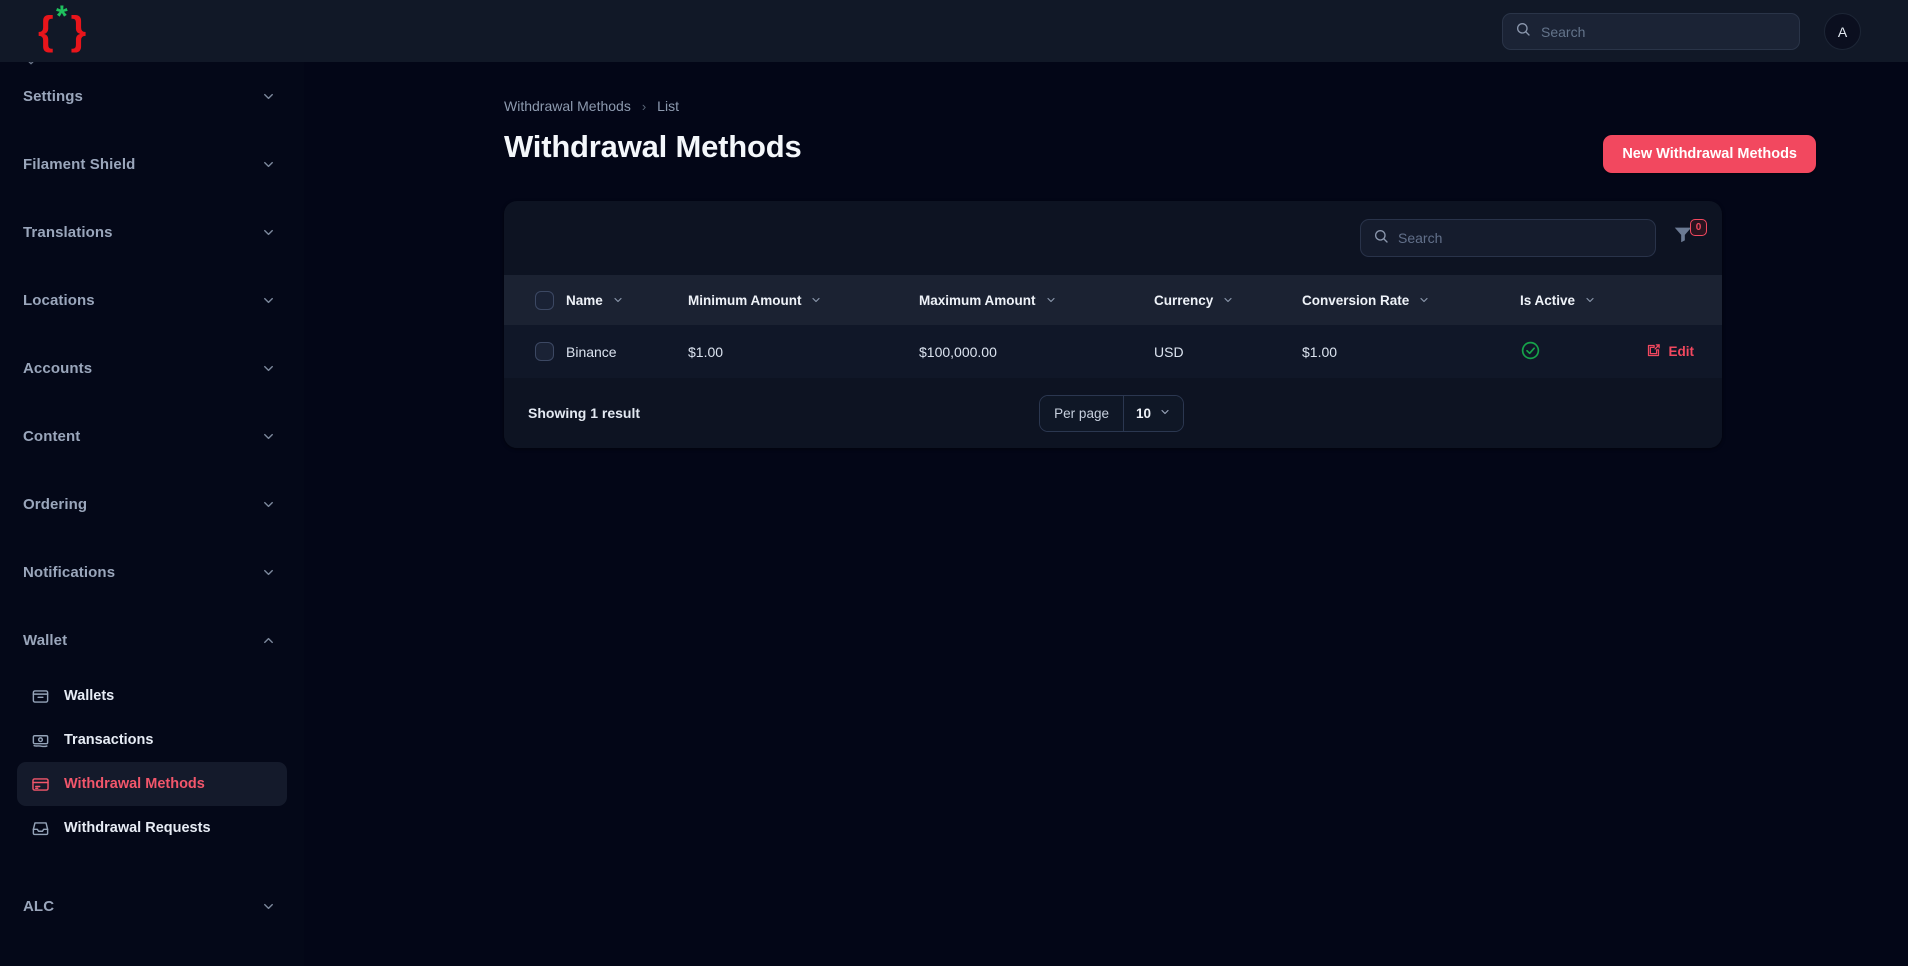 Image resolution: width=1908 pixels, height=966 pixels. I want to click on table-body: Binance $1.00 $100,000.00 USD $1.00 Edit, so click(1113, 351).